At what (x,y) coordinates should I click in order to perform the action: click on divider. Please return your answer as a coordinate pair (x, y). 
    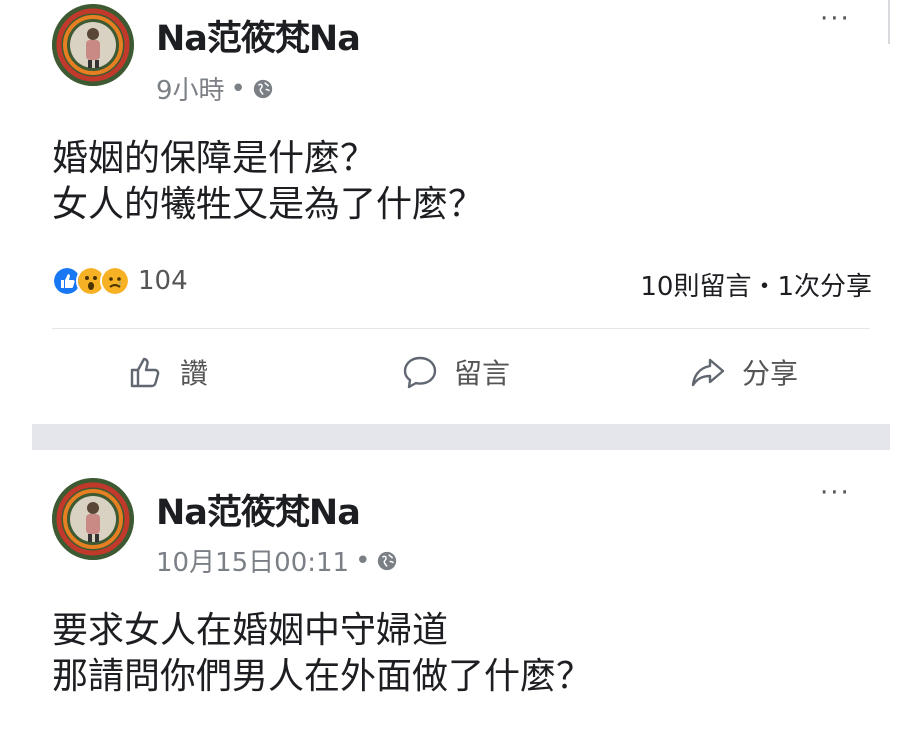
    Looking at the image, I should click on (461, 328).